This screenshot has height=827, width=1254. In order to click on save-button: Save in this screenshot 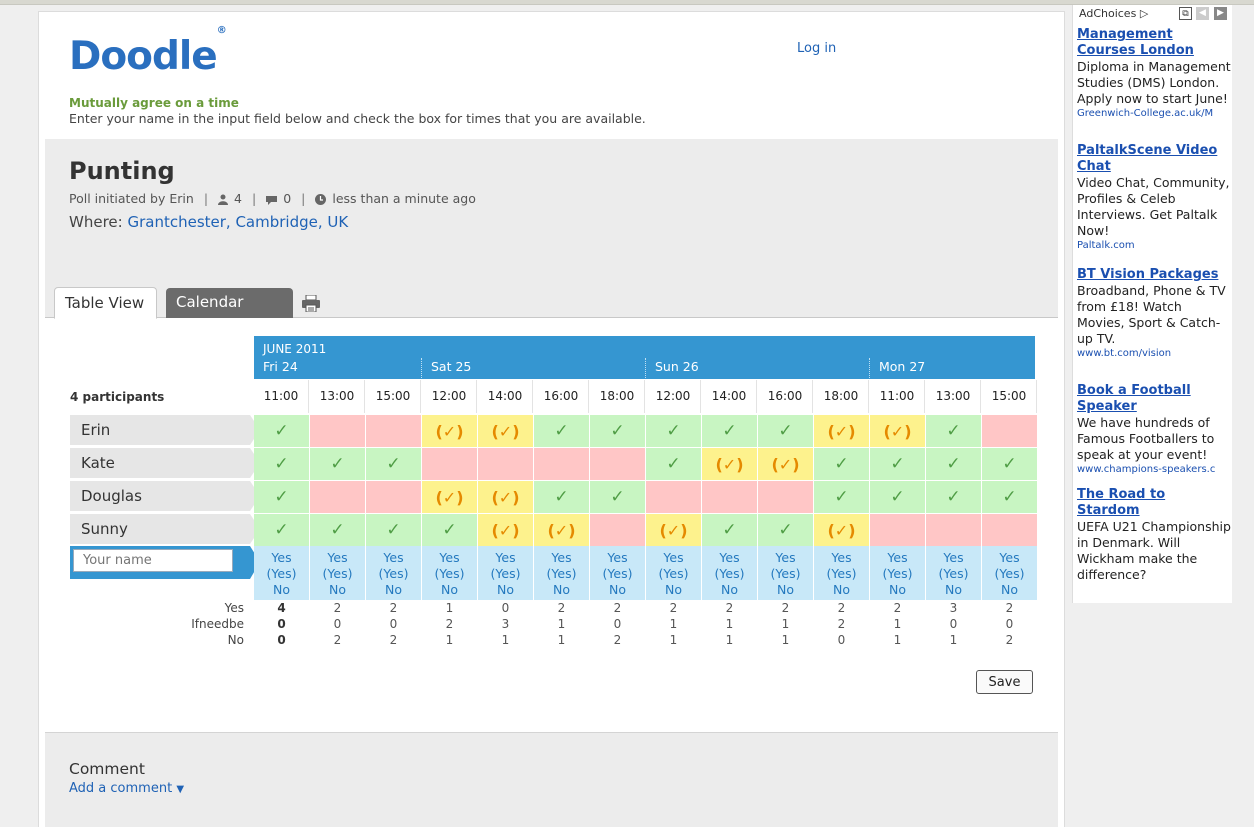, I will do `click(1004, 682)`.